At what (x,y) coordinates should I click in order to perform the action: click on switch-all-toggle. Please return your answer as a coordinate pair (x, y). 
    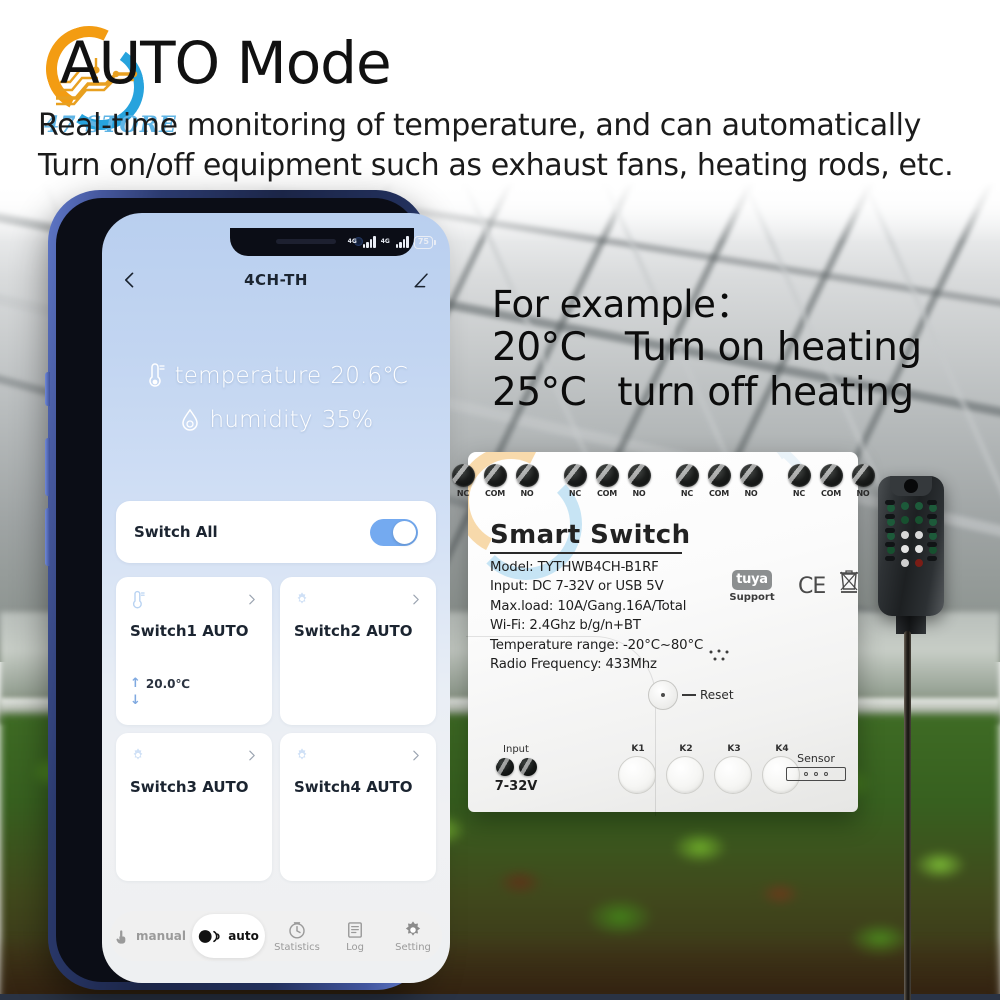
    Looking at the image, I should click on (394, 532).